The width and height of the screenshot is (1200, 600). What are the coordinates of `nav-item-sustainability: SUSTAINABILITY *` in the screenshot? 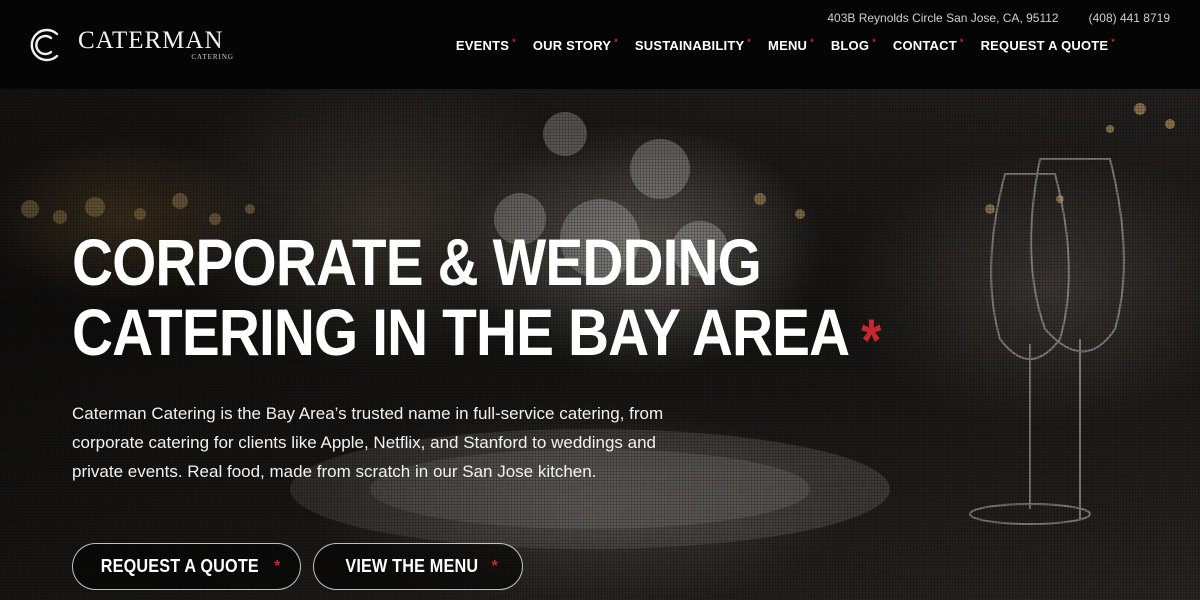 It's located at (693, 45).